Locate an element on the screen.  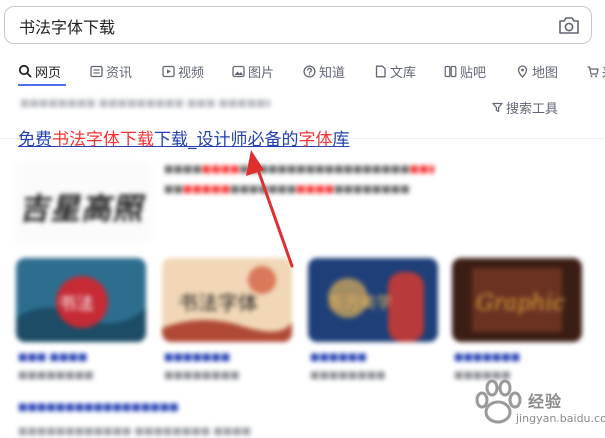
baidu-jingyan-watermark: 经验 jingyan.baidu.com is located at coordinates (537, 405).